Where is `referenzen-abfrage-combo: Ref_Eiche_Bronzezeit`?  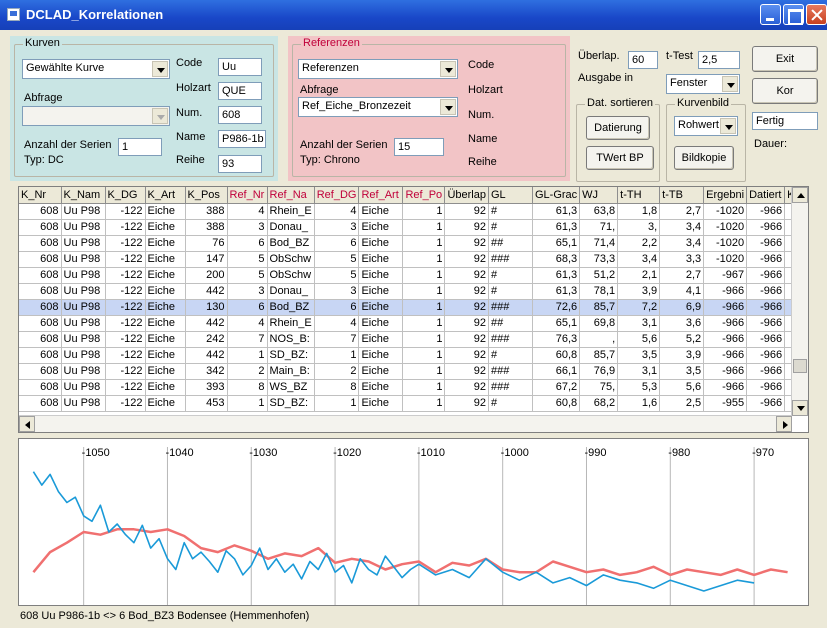 referenzen-abfrage-combo: Ref_Eiche_Bronzezeit is located at coordinates (378, 107).